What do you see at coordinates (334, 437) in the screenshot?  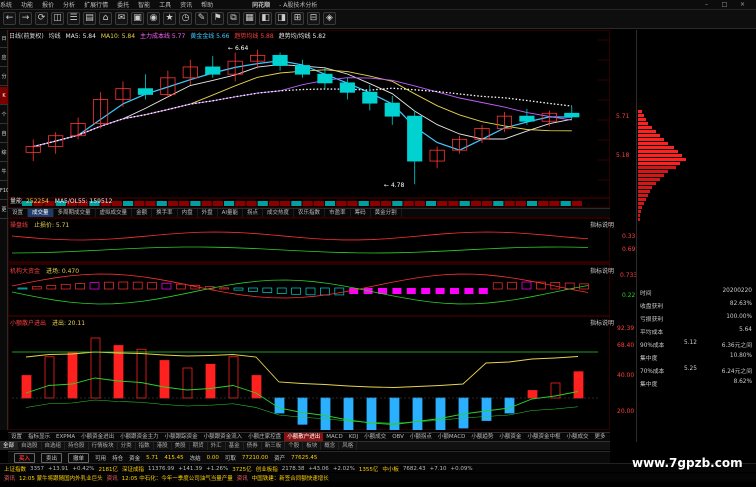 I see `bottom-tab-9: MACD` at bounding box center [334, 437].